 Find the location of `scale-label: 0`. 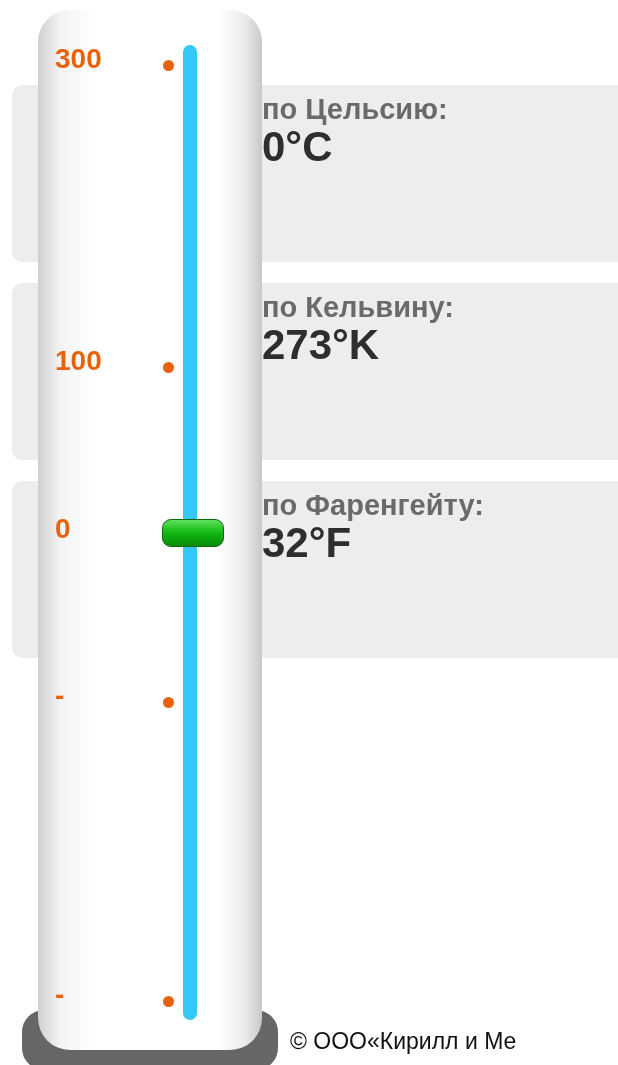

scale-label: 0 is located at coordinates (63, 529).